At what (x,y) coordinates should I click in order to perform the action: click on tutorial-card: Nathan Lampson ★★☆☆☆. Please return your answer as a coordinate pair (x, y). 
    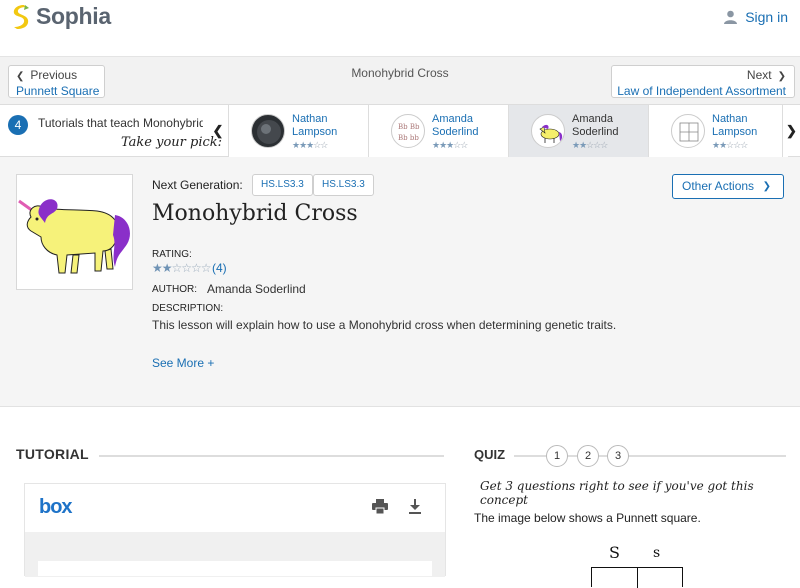
    Looking at the image, I should click on (718, 131).